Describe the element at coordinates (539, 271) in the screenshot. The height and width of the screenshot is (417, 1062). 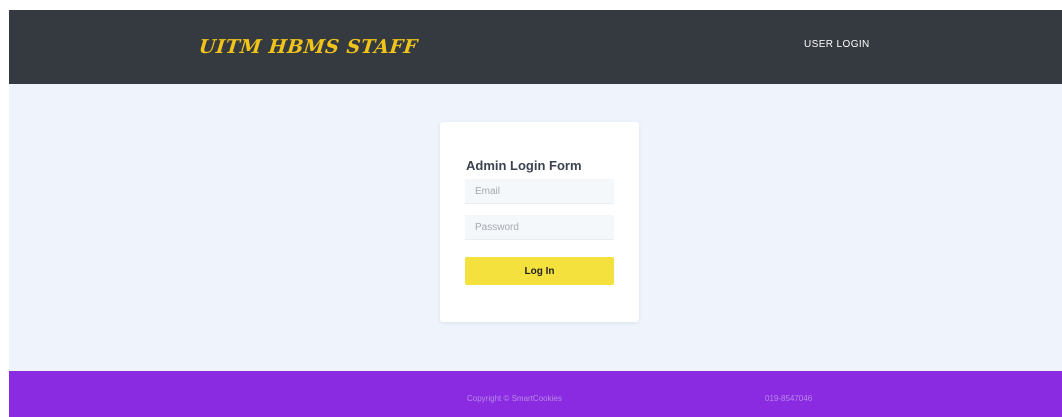
I see `log-in-button: Log In` at that location.